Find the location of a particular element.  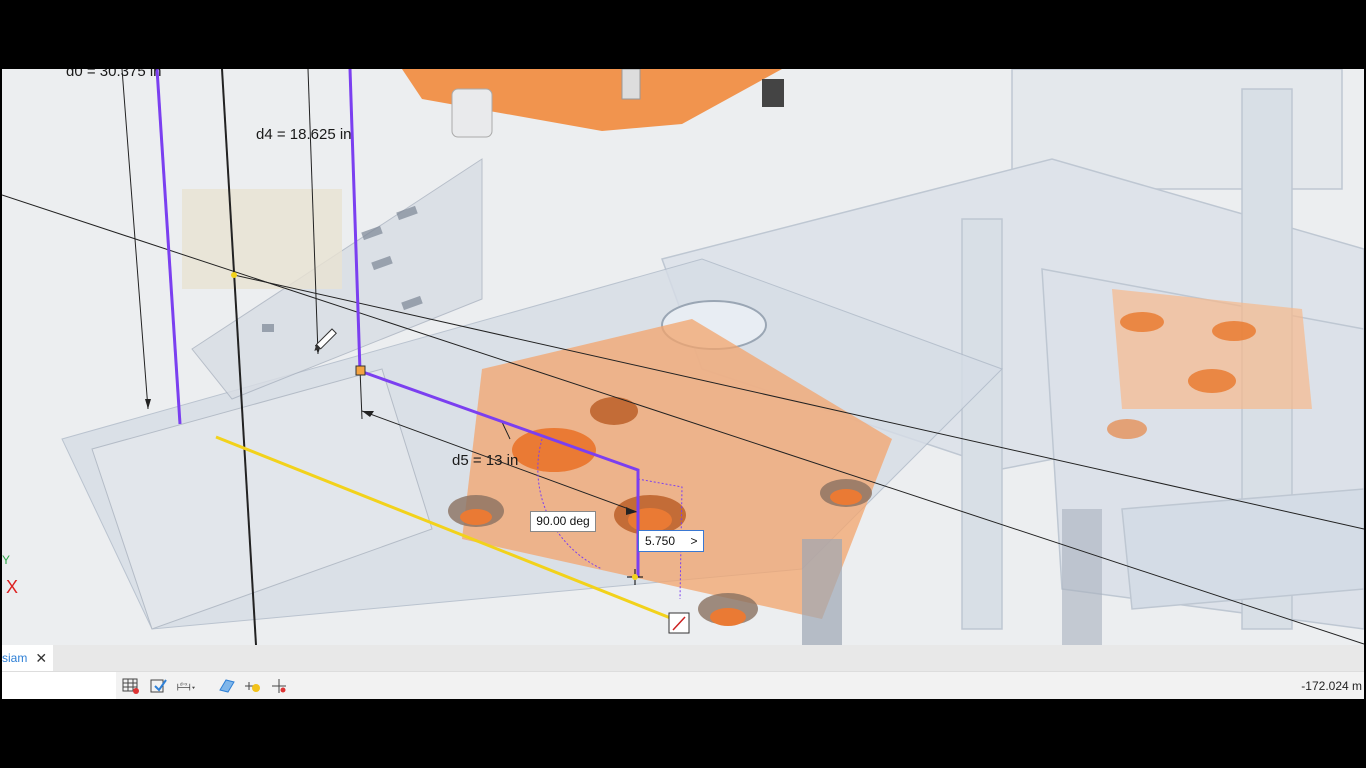

length-input-next-button: > is located at coordinates (694, 541).